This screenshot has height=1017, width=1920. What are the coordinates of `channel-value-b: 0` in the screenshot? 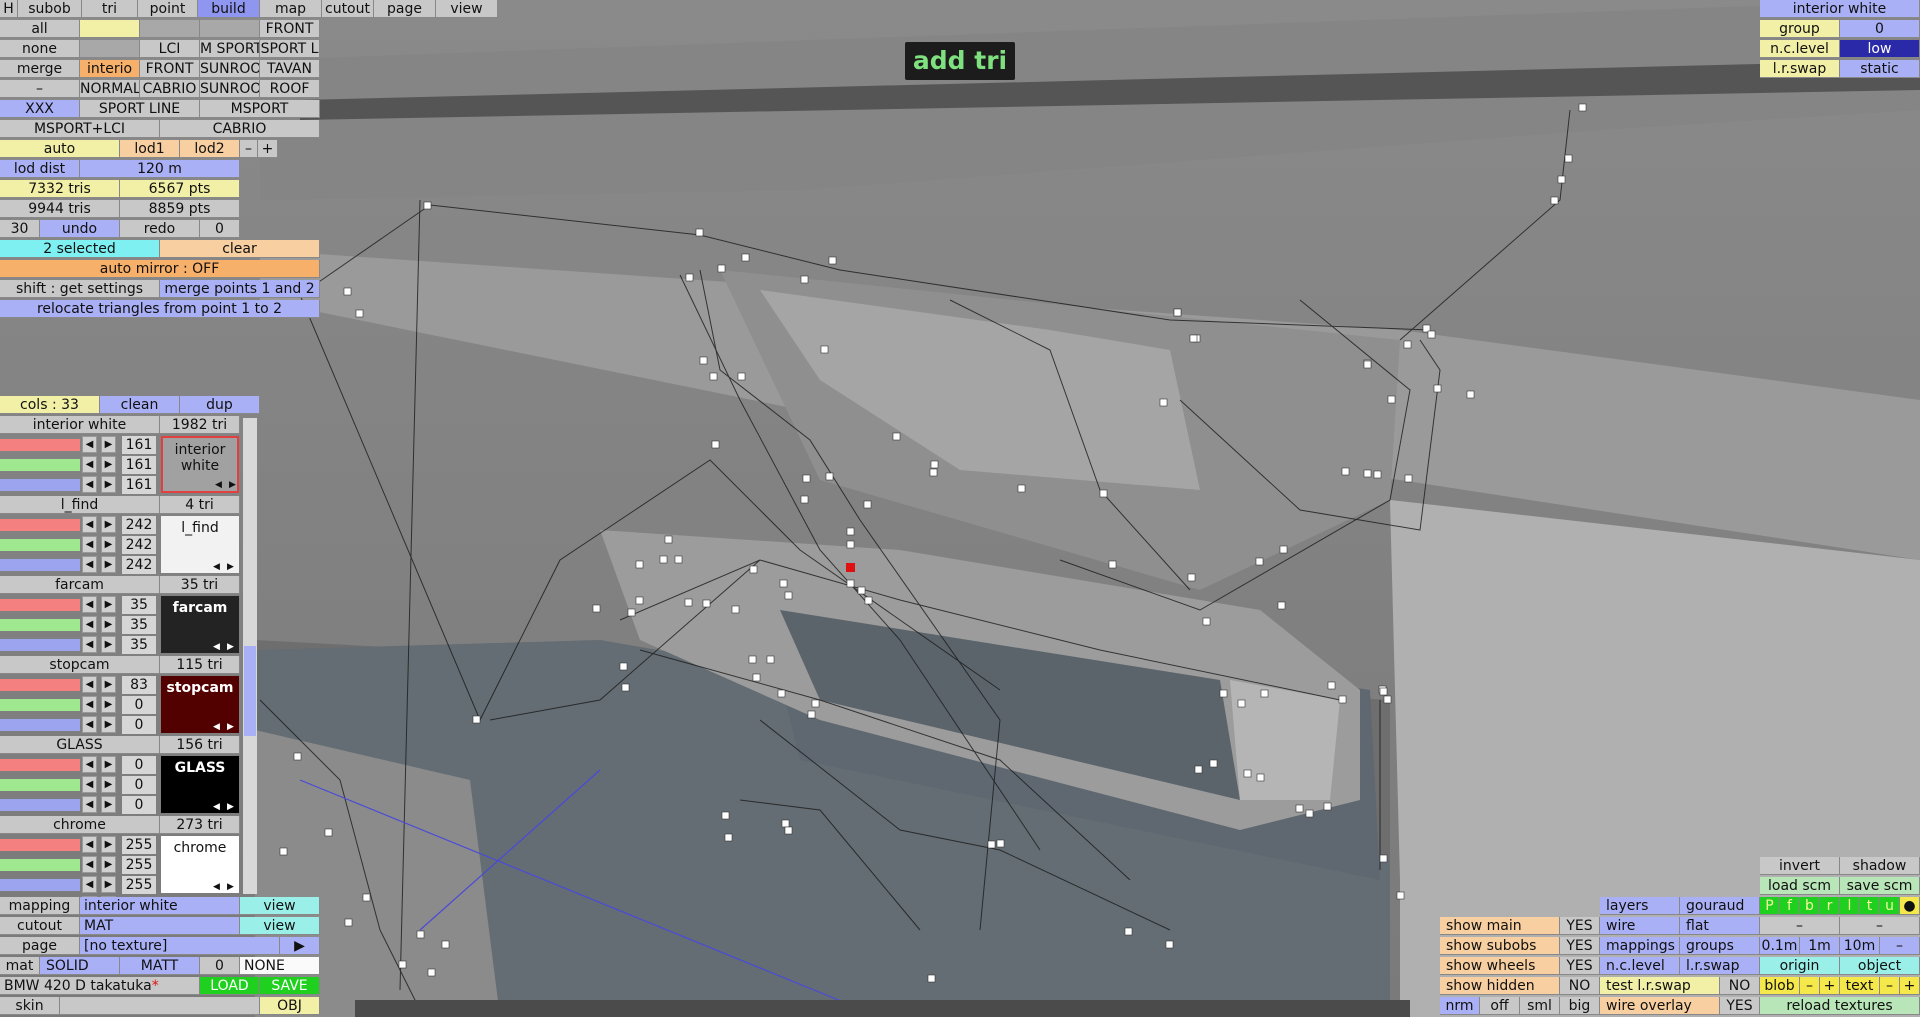 It's located at (139, 725).